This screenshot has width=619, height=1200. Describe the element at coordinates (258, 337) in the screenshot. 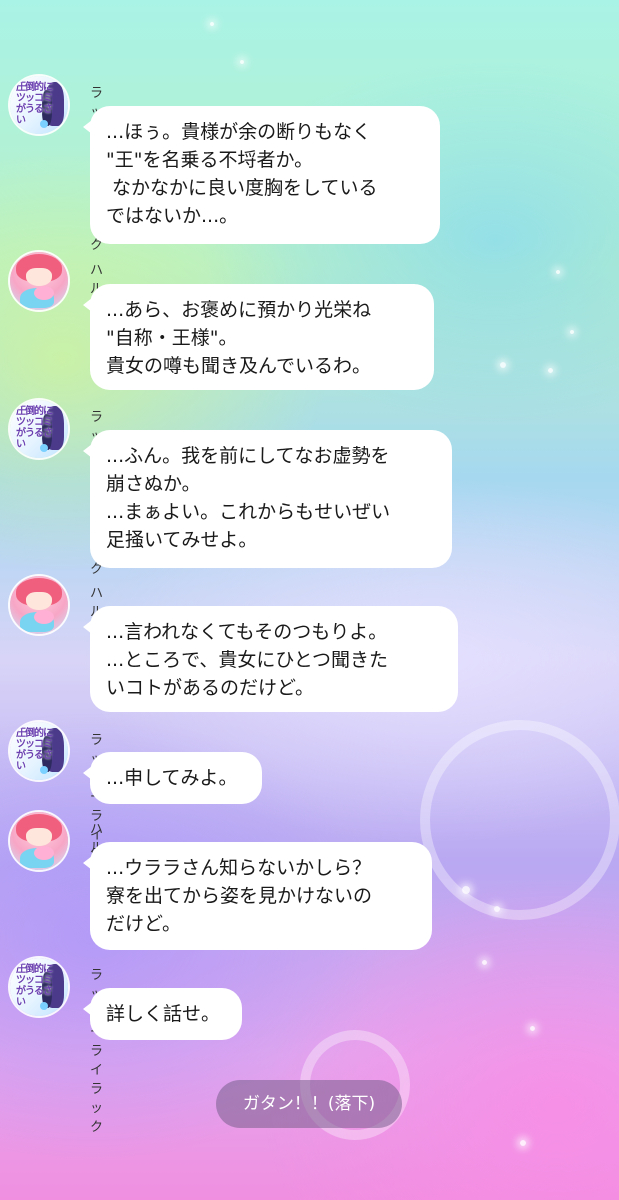

I see `message-bubble: ...あら、お褒めに預かり光栄ね "自称・王様"。 貴女の噂も聞き及んでいるわ。` at that location.